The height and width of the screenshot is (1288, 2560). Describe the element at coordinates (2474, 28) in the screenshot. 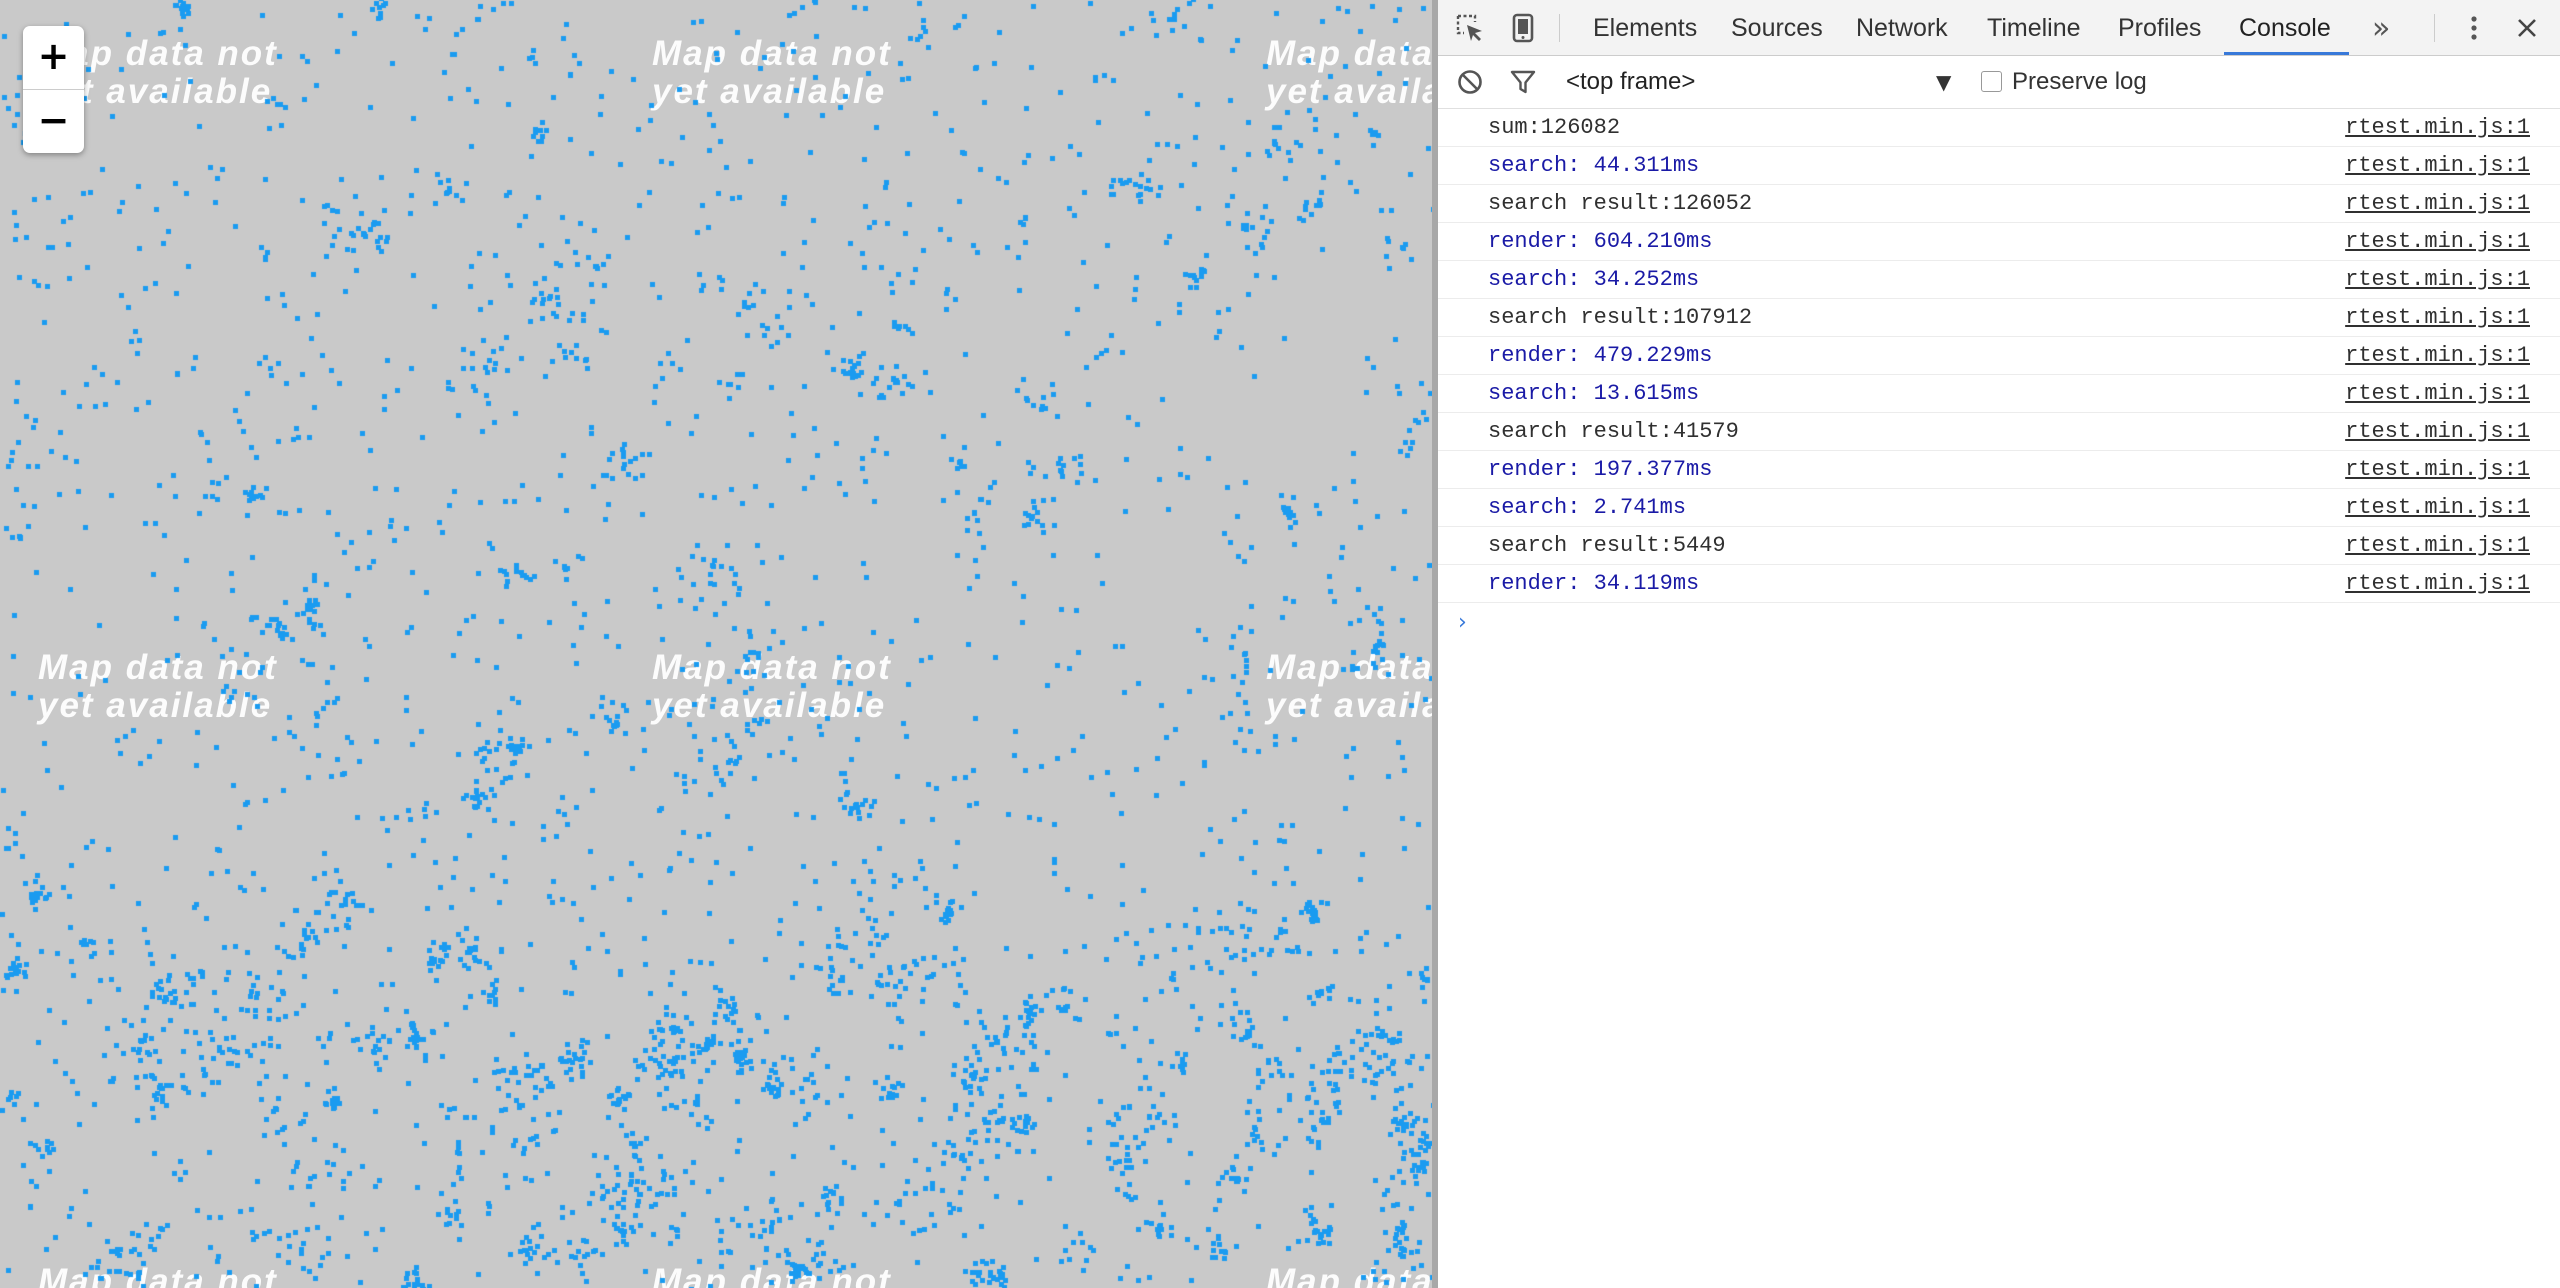

I see `kebab-menu-icon` at that location.